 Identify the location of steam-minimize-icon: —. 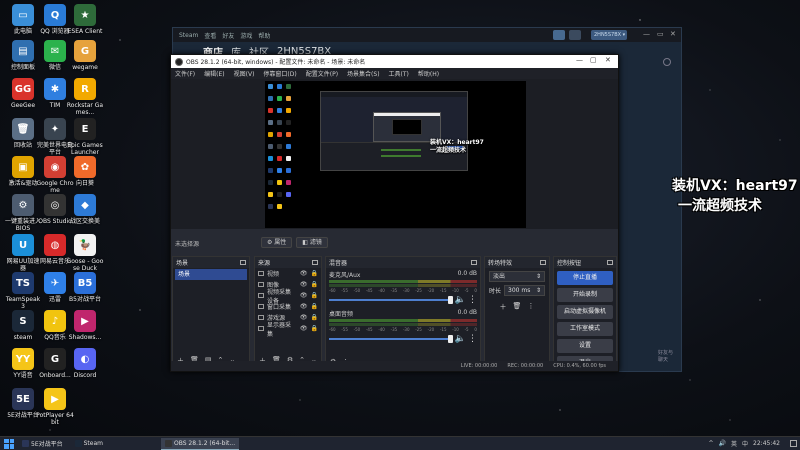
(646, 34).